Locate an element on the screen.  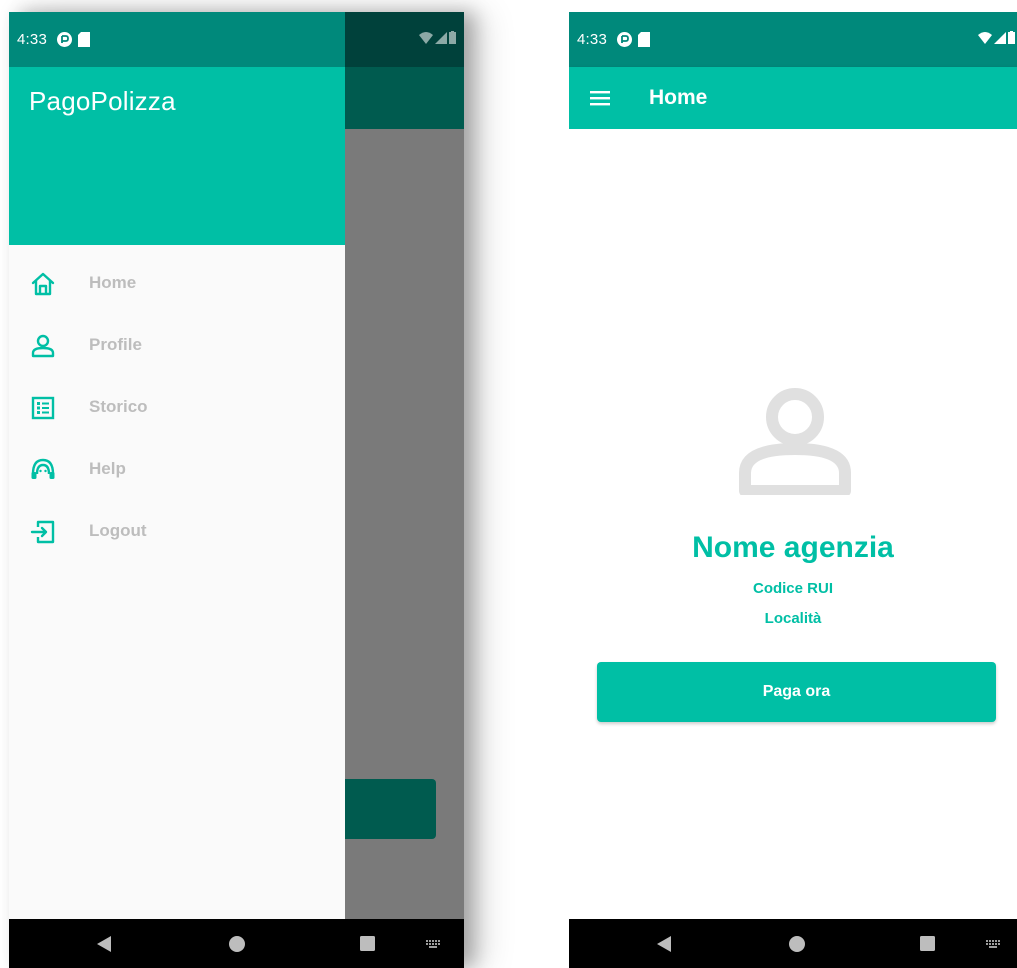
drawer-header: 4:33 PagoPolizza is located at coordinates (177, 128).